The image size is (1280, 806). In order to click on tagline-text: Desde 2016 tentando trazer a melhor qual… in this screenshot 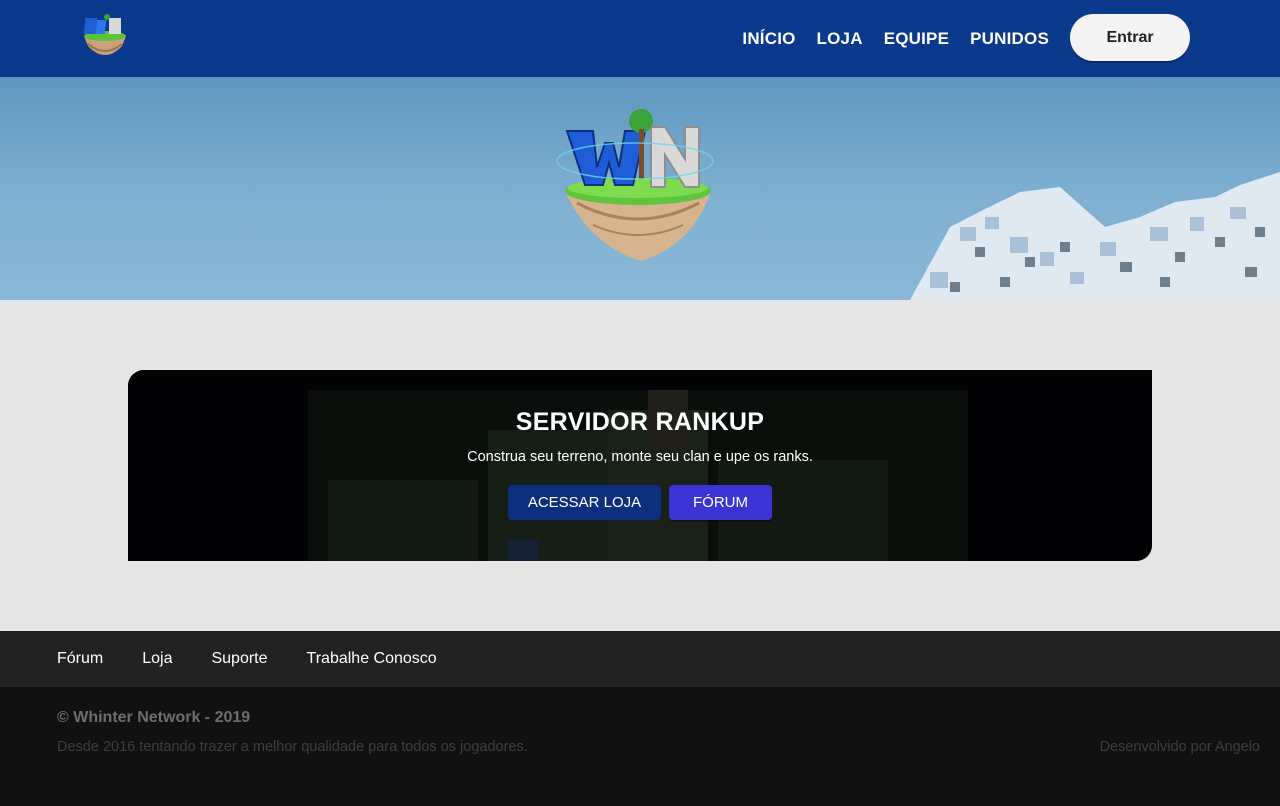, I will do `click(292, 747)`.